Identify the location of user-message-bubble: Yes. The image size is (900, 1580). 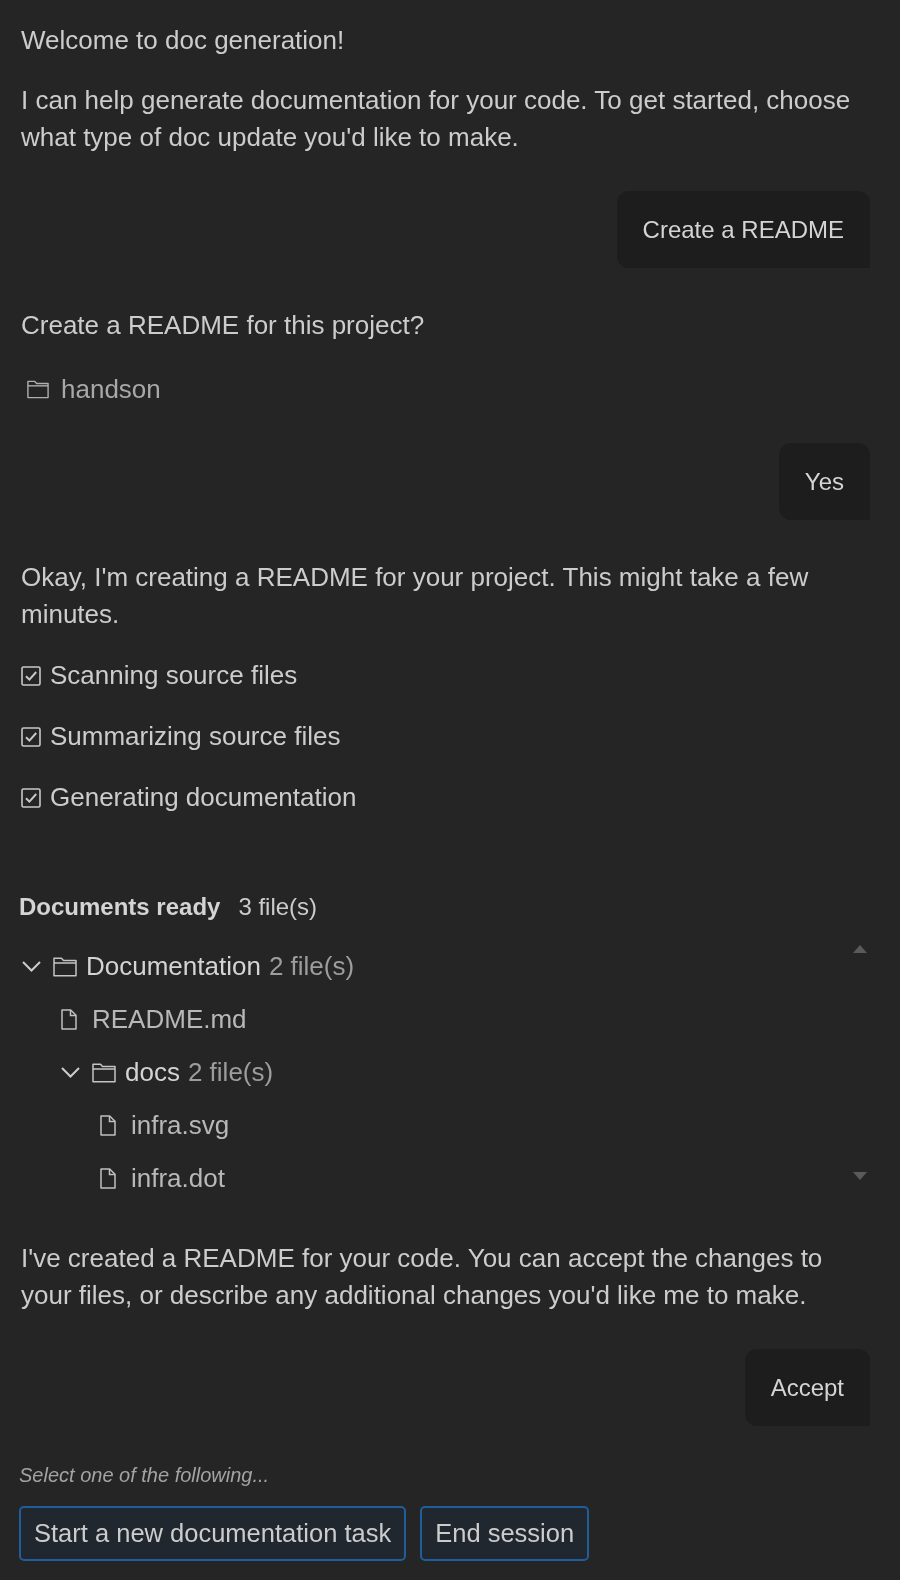
(824, 481).